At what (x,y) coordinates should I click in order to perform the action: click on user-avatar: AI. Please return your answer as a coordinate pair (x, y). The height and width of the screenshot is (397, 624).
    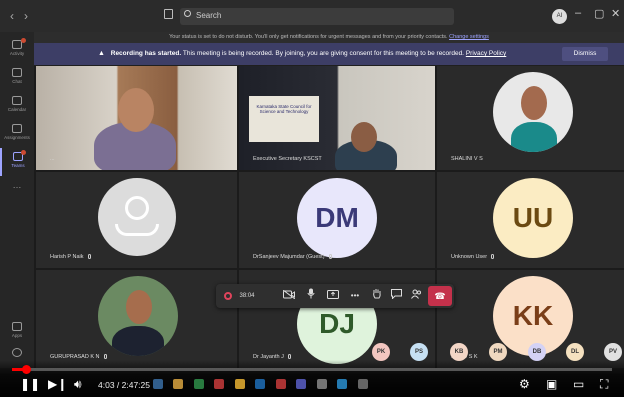
    Looking at the image, I should click on (559, 16).